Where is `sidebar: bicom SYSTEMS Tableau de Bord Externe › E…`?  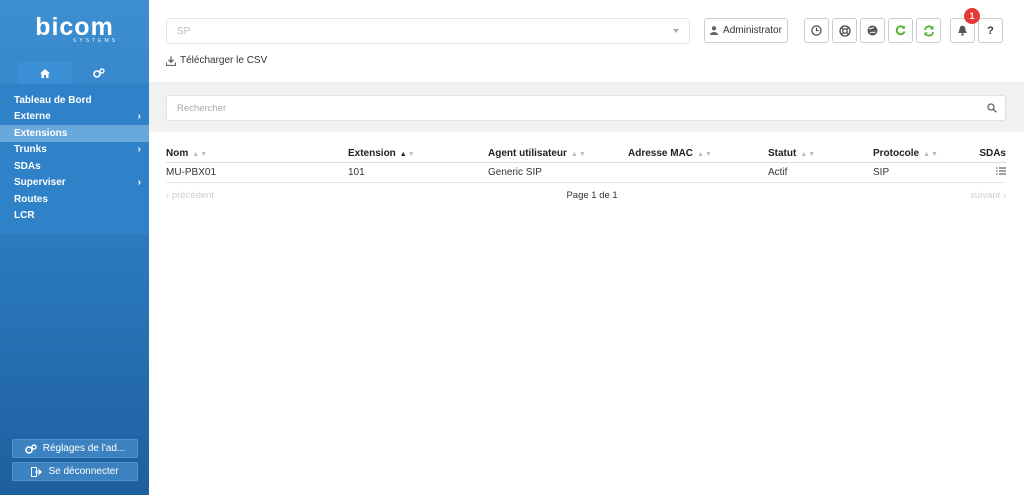 sidebar: bicom SYSTEMS Tableau de Bord Externe › E… is located at coordinates (74, 247).